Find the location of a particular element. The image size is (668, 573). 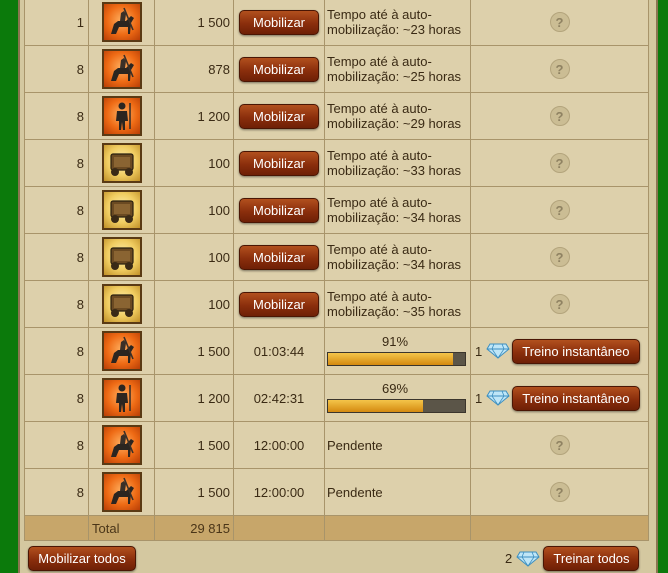

level-value: 1 is located at coordinates (56, 23).